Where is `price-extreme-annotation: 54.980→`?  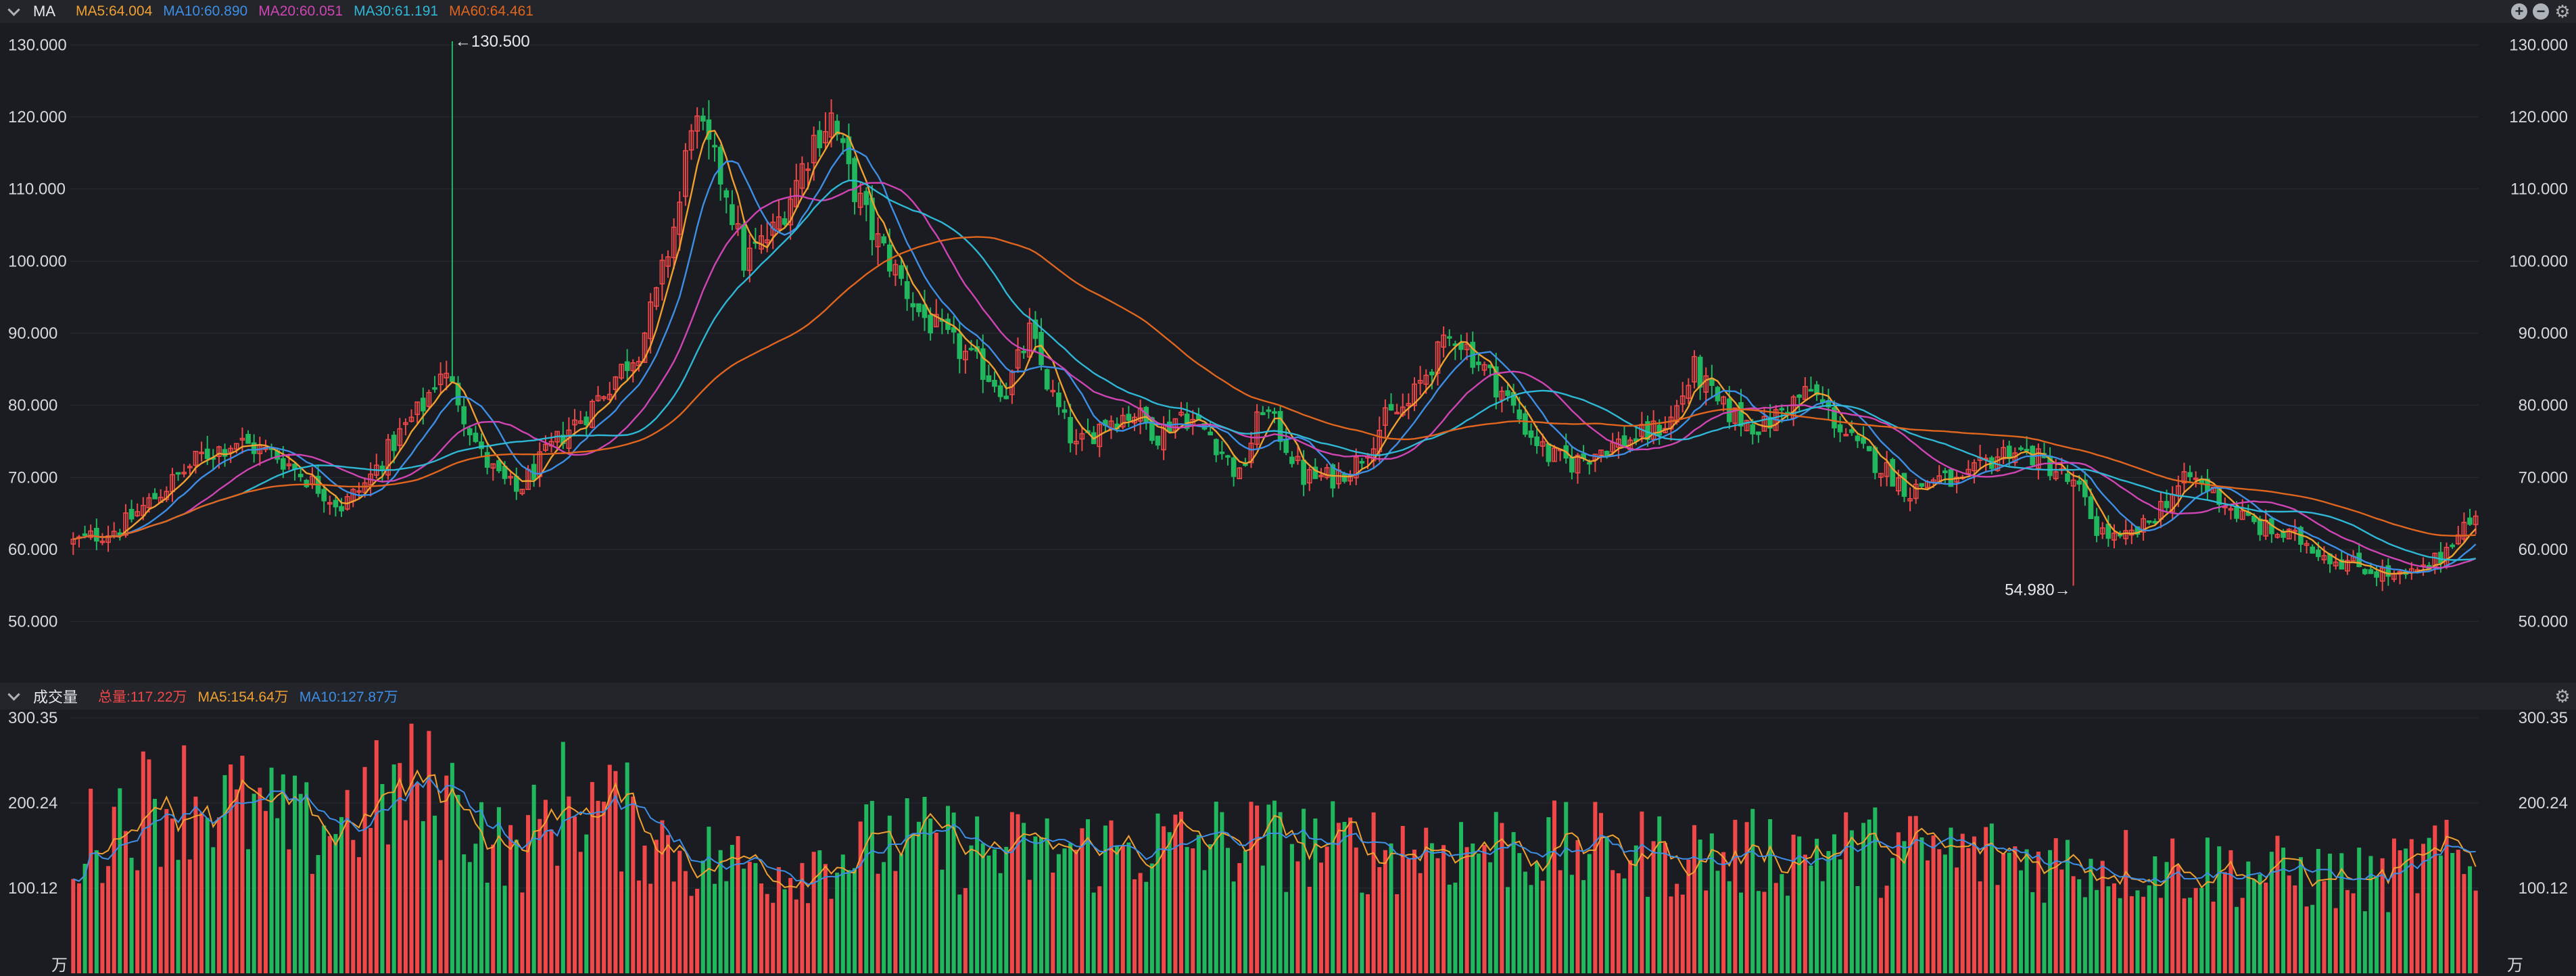
price-extreme-annotation: 54.980→ is located at coordinates (2037, 590).